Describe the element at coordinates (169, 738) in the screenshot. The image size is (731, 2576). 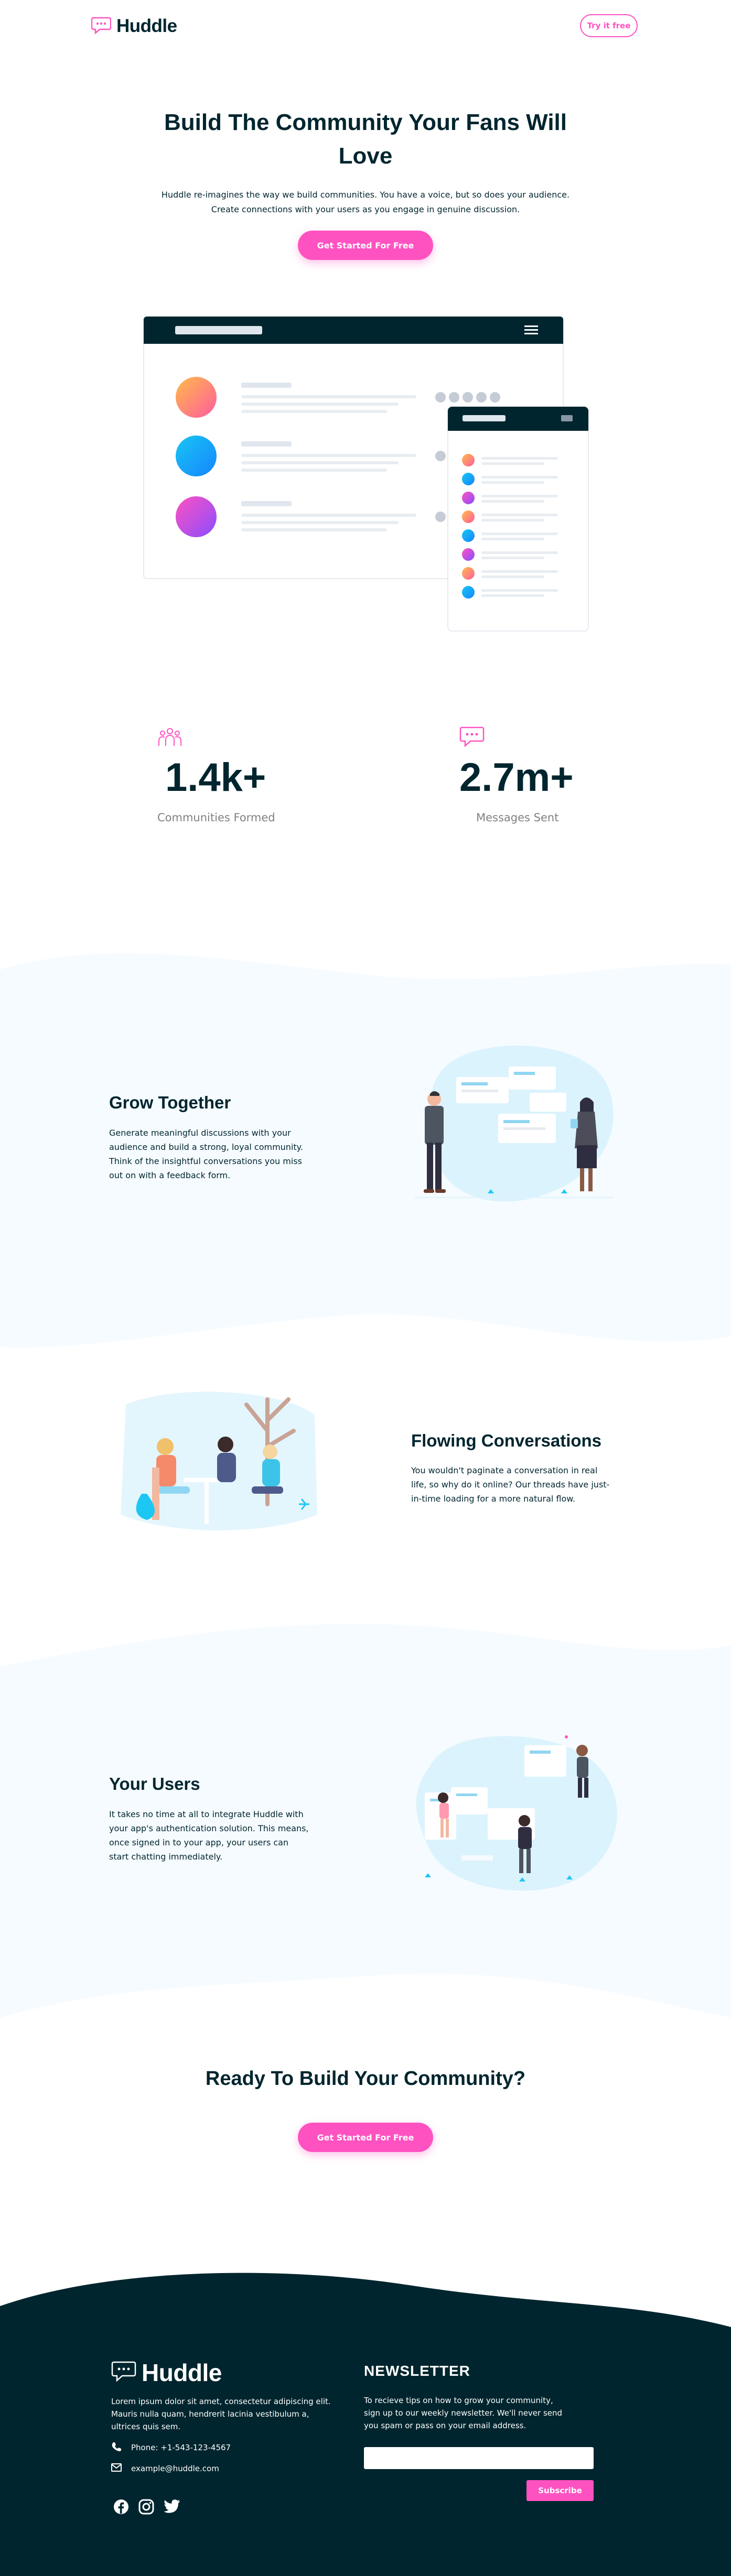
I see `communities-icon` at that location.